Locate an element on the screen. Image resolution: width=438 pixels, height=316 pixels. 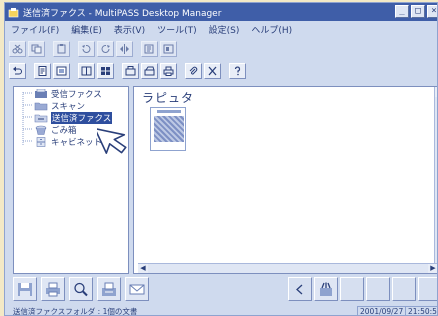
menu-bar: ファイル(F) 編集(E) 表示(V) ツール(T) 設定(S) ヘルプ(H) is located at coordinates (221, 29).